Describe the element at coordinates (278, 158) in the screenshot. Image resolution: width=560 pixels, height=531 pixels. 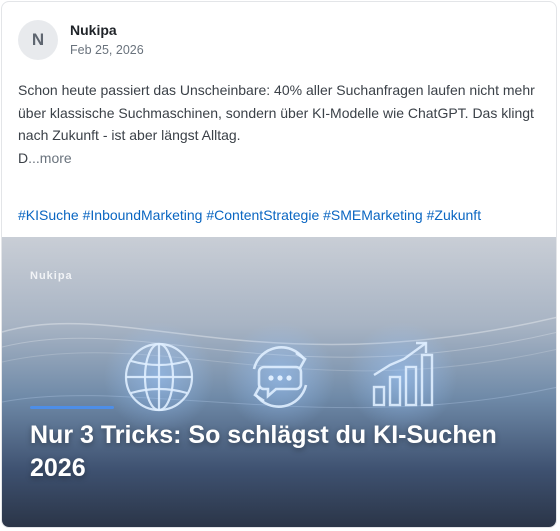
I see `post-text-truncated: D...more` at that location.